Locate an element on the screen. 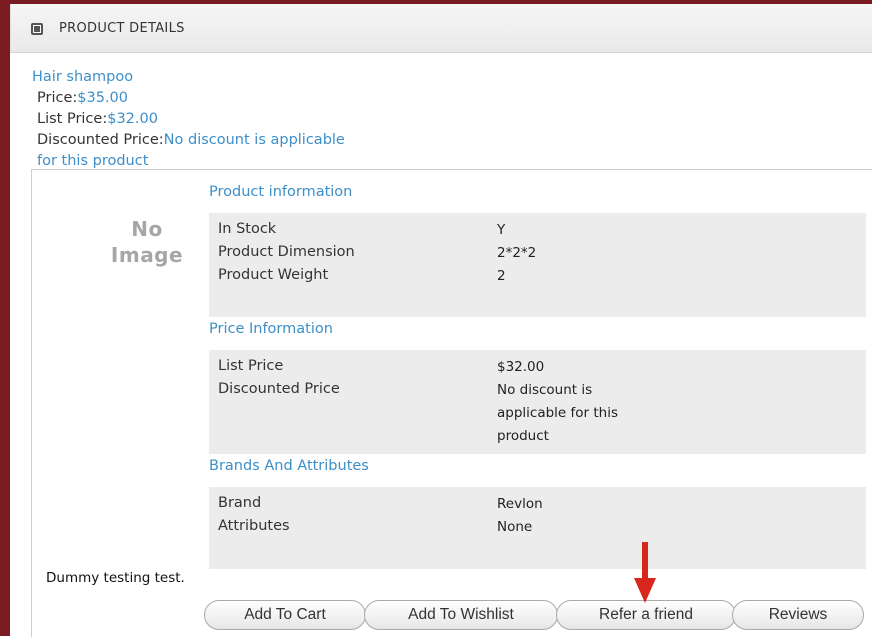  no-image-line1: No is located at coordinates (147, 229).